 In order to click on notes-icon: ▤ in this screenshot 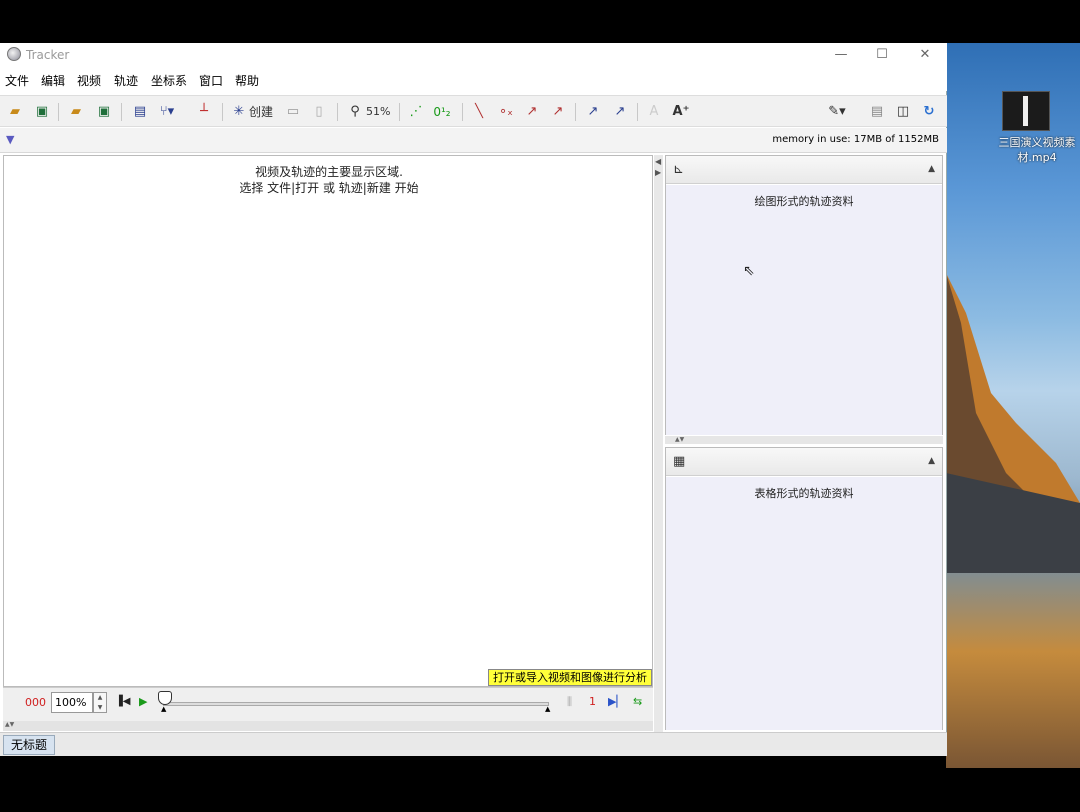, I will do `click(877, 112)`.